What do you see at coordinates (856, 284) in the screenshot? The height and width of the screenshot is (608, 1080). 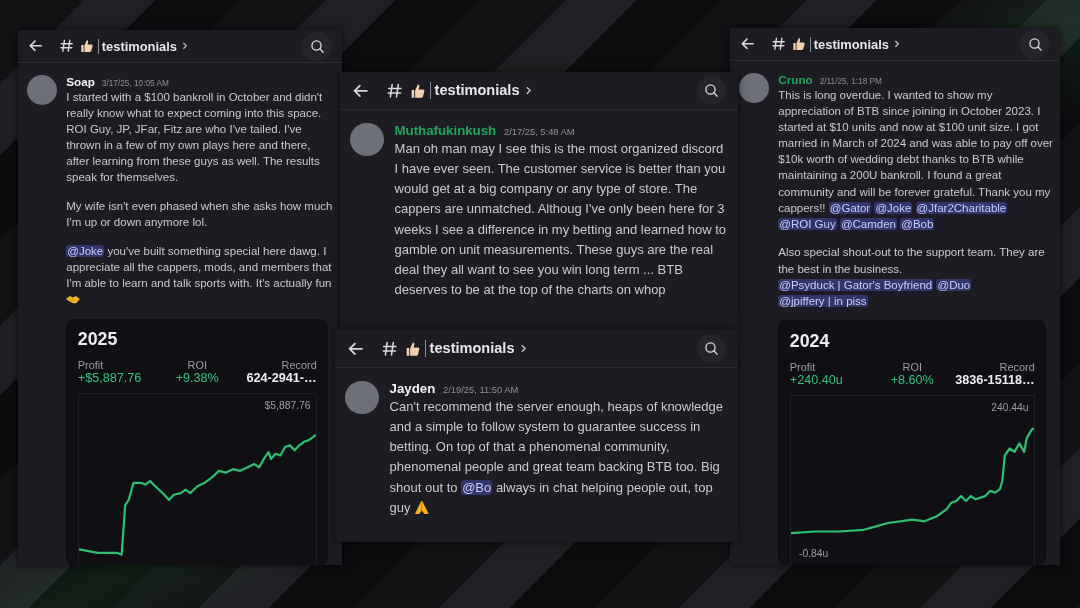 I see `user-mention: @Psyduck | Gator's Boyfriend` at bounding box center [856, 284].